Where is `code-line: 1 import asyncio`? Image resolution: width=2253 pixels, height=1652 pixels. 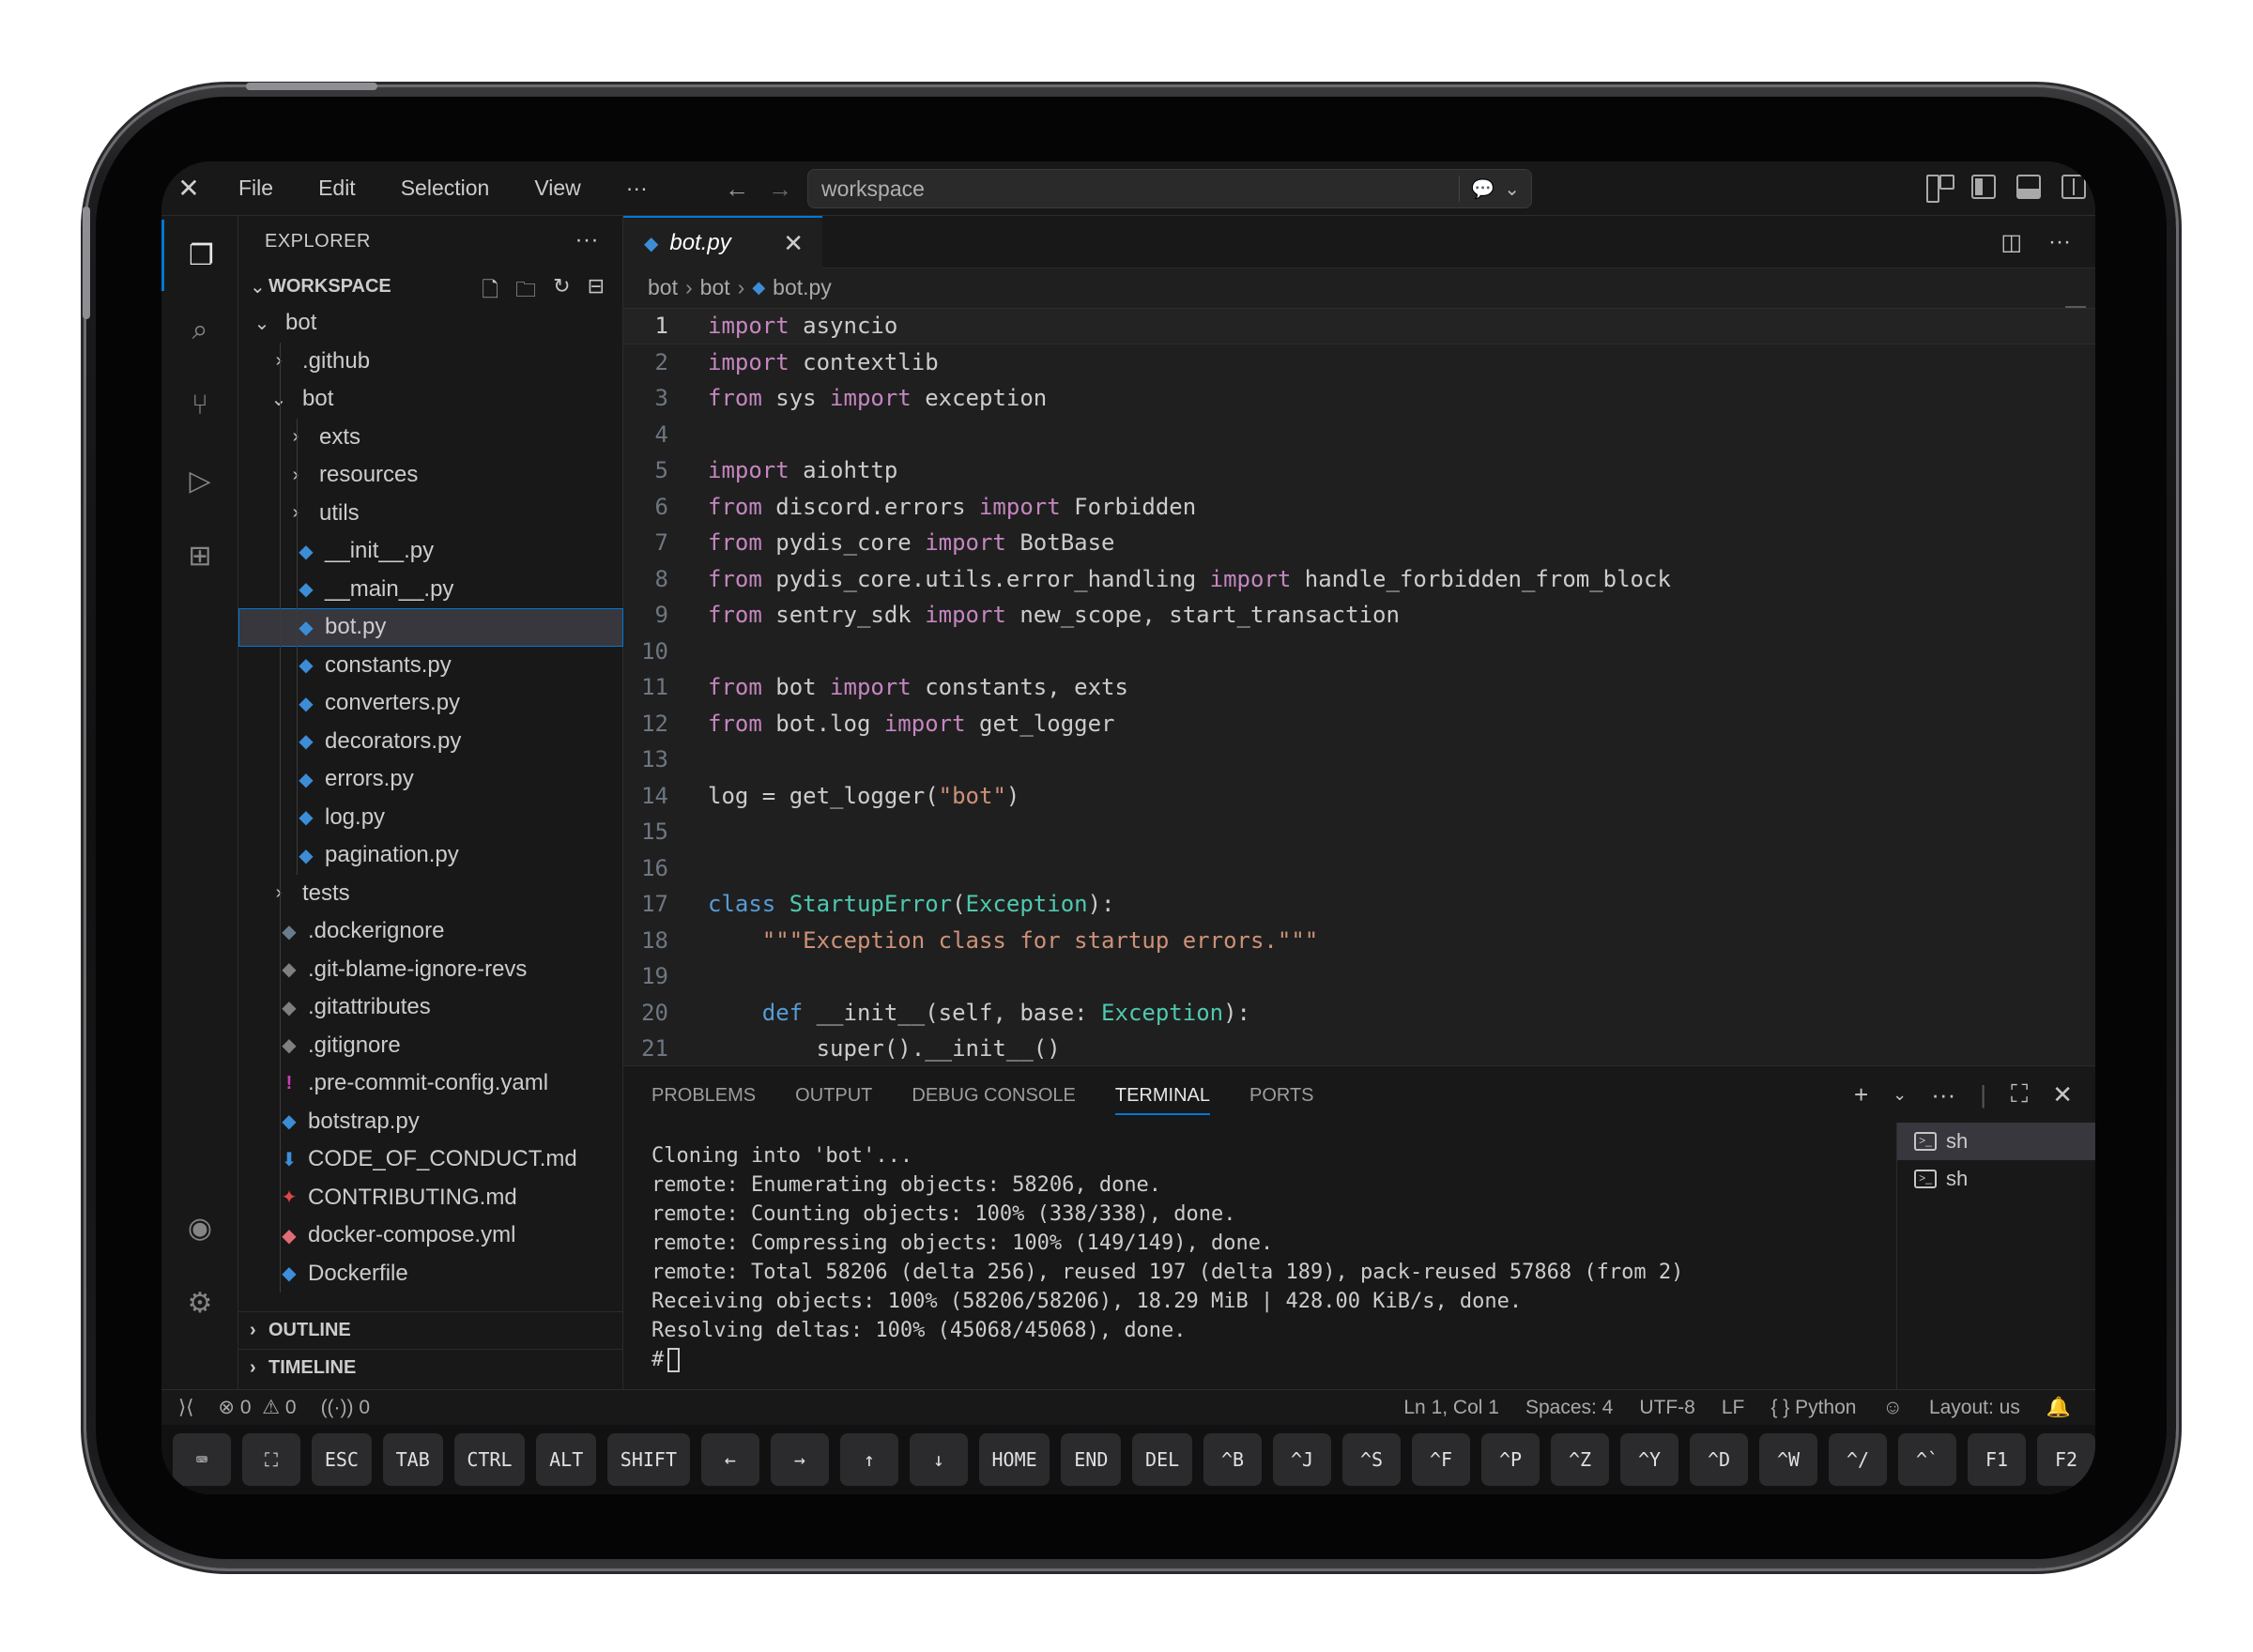 code-line: 1 import asyncio is located at coordinates (1359, 326).